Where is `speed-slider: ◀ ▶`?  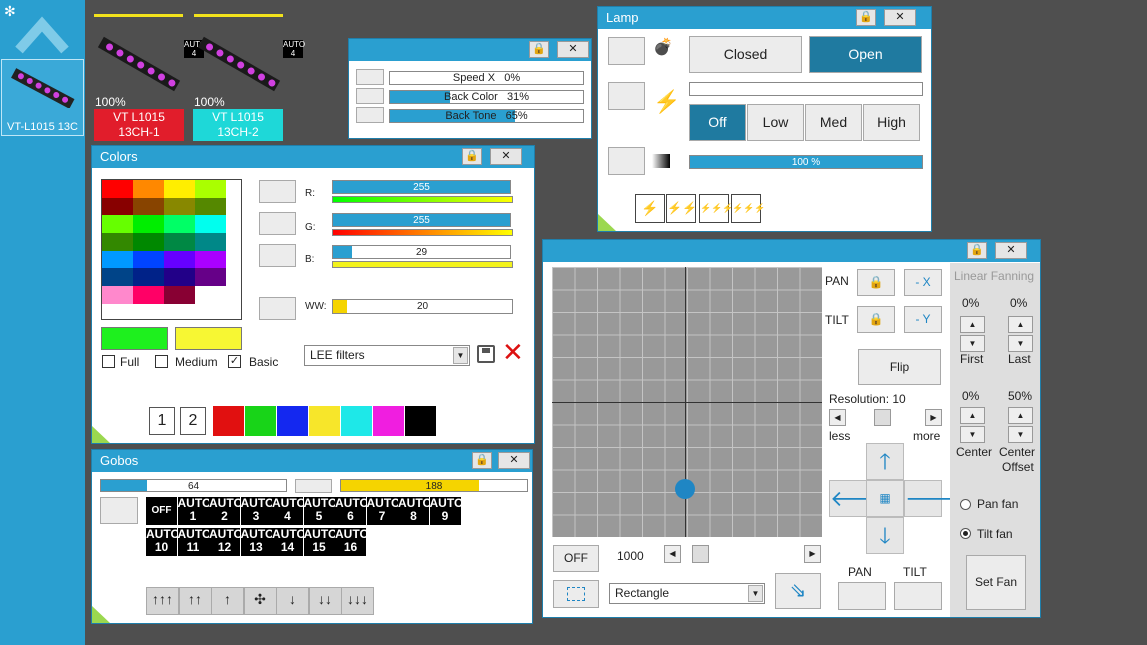
speed-slider: ◀ ▶ is located at coordinates (742, 554).